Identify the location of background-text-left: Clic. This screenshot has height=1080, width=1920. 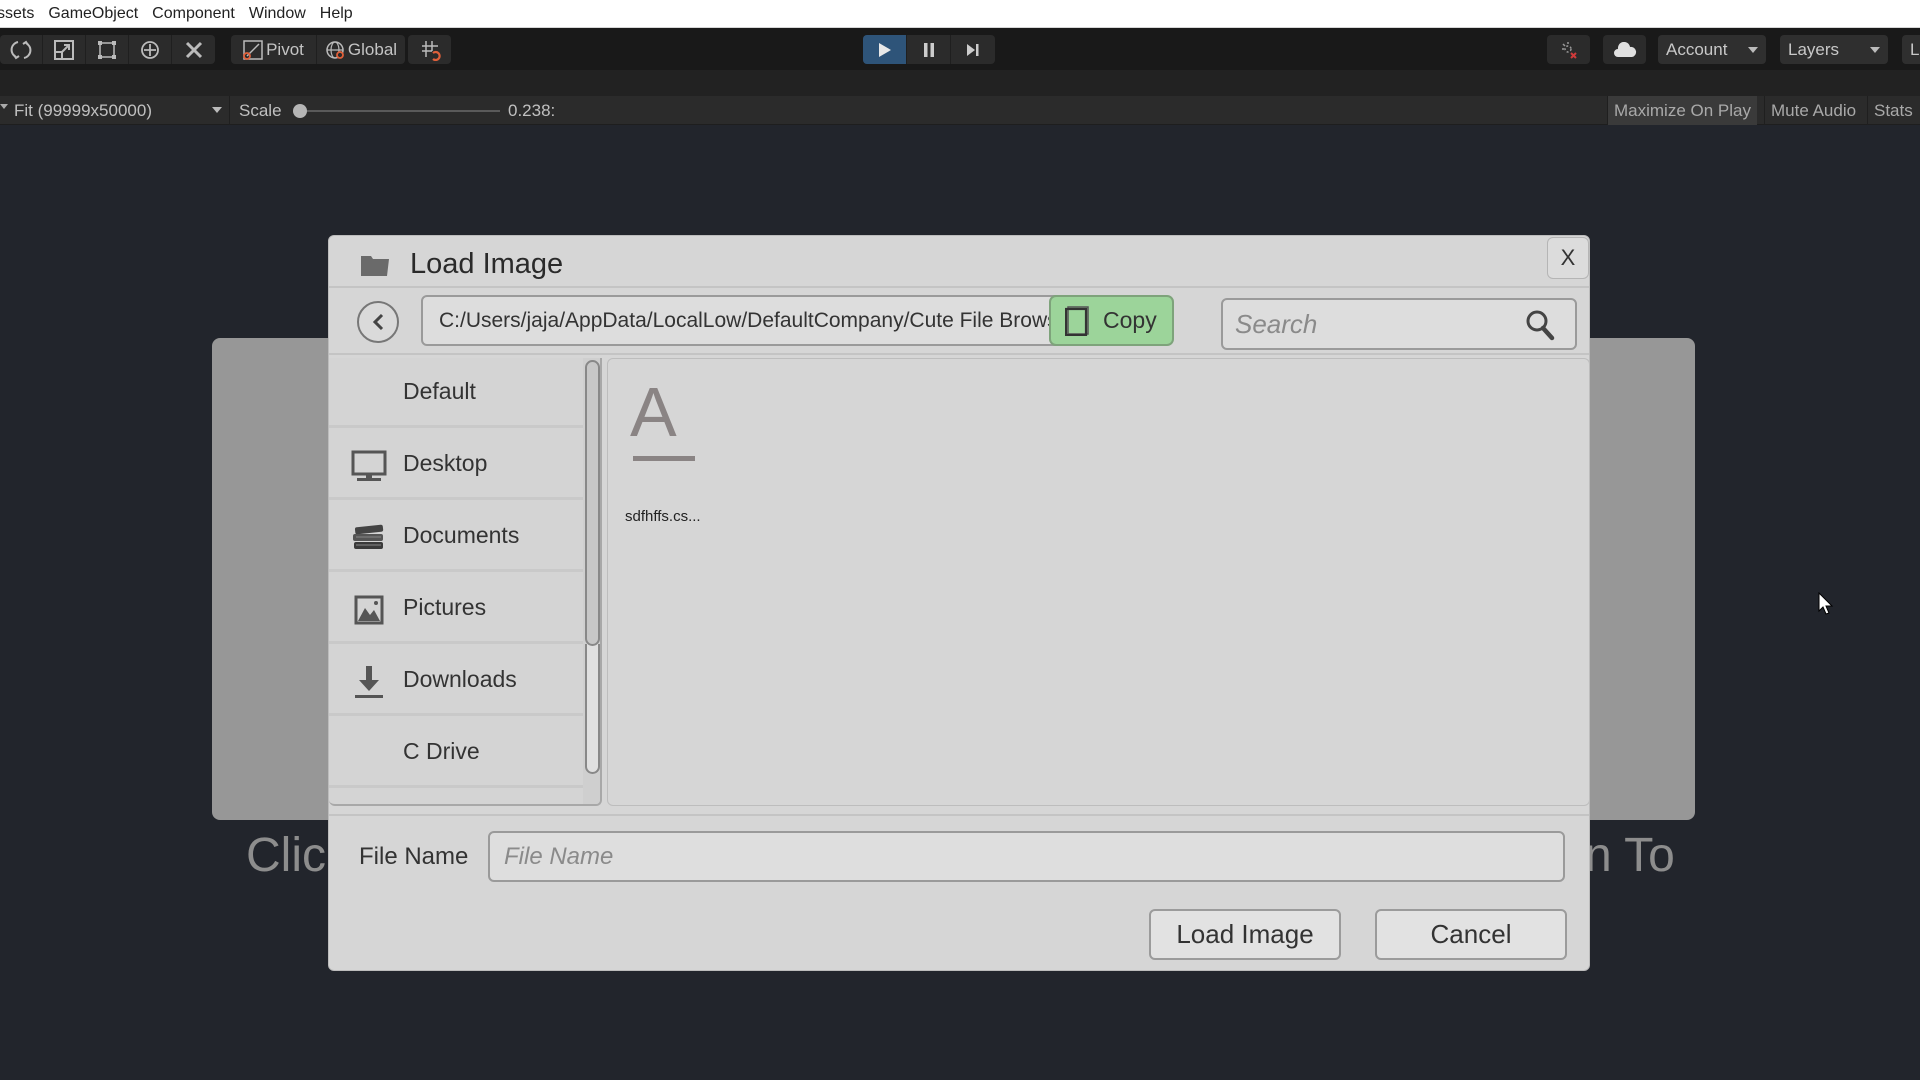
(286, 855).